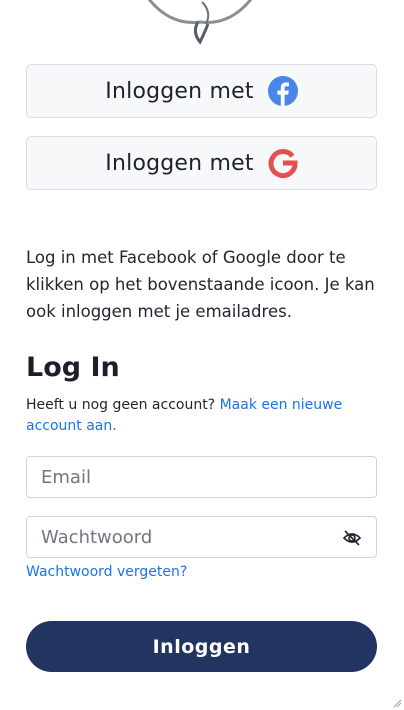 This screenshot has width=404, height=710. Describe the element at coordinates (121, 405) in the screenshot. I see `no-account-label: Heeft u nog geen account?` at that location.